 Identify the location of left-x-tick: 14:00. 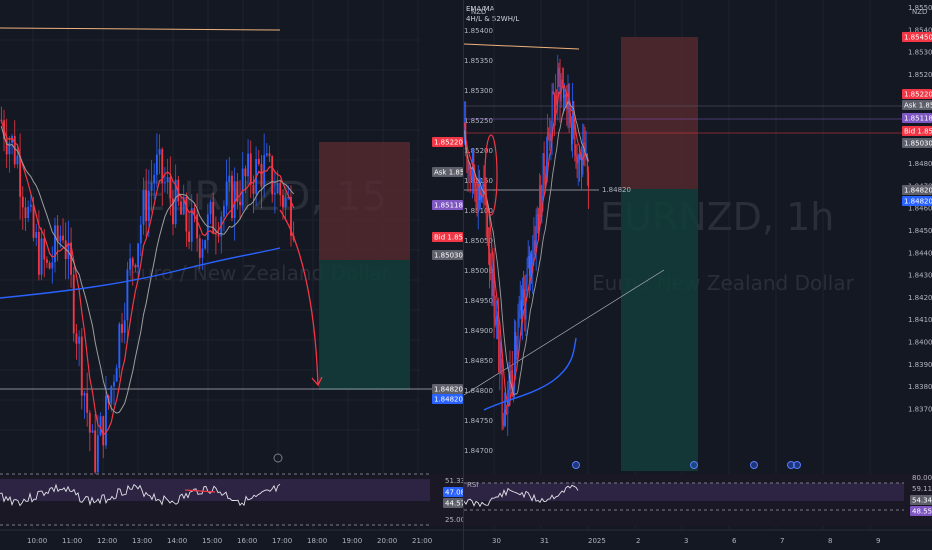
(177, 541).